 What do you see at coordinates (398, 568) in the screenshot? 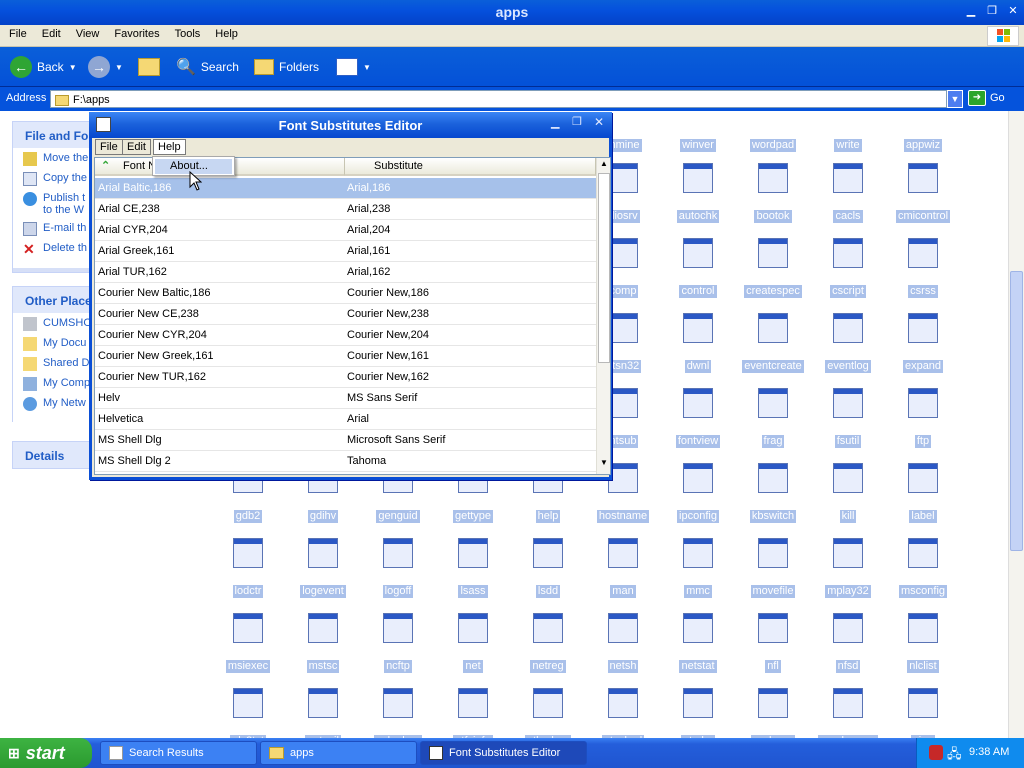
I see `file-icon-logoff: logoff` at bounding box center [398, 568].